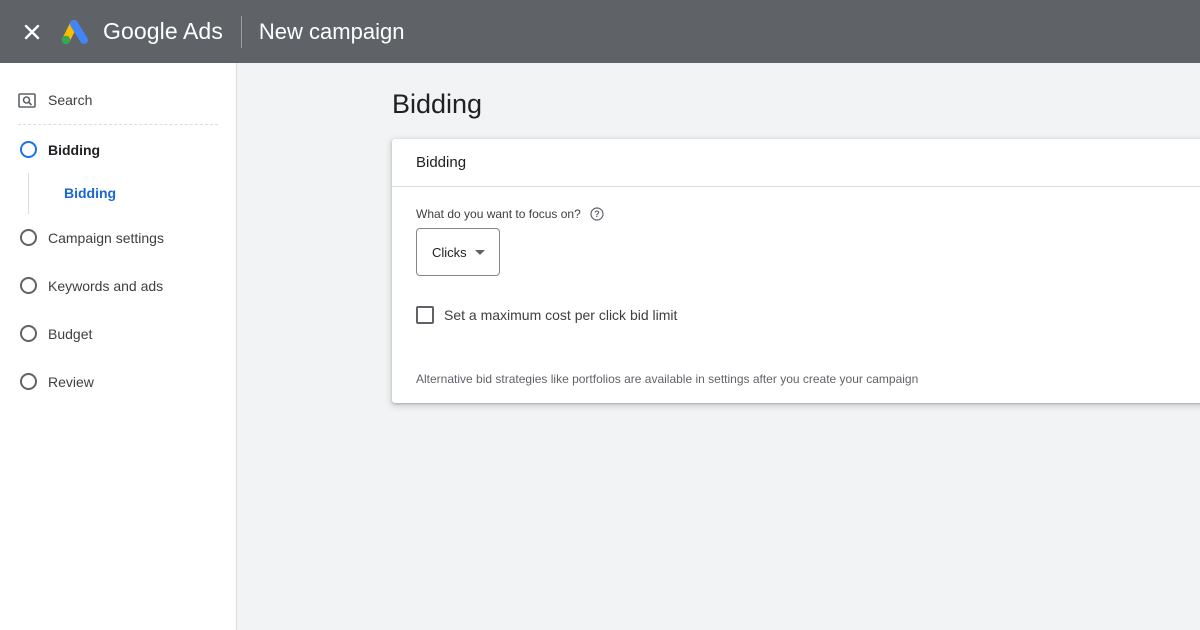 This screenshot has width=1200, height=630. Describe the element at coordinates (106, 237) in the screenshot. I see `sidebar-step-label: Campaign settings` at that location.